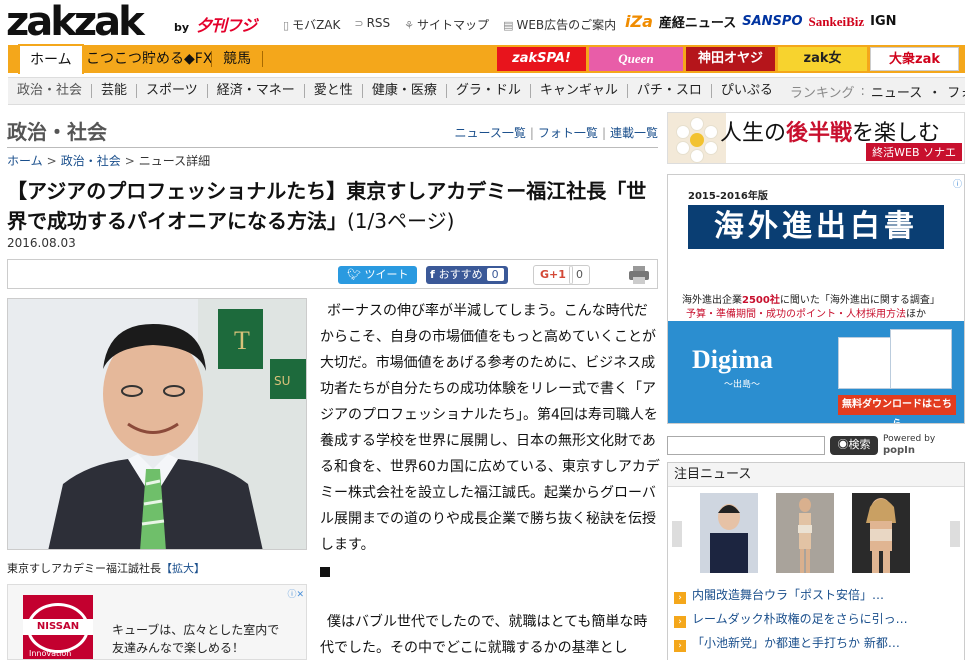 The width and height of the screenshot is (965, 660). I want to click on banner-taishu-zak: 大衆zak, so click(914, 59).